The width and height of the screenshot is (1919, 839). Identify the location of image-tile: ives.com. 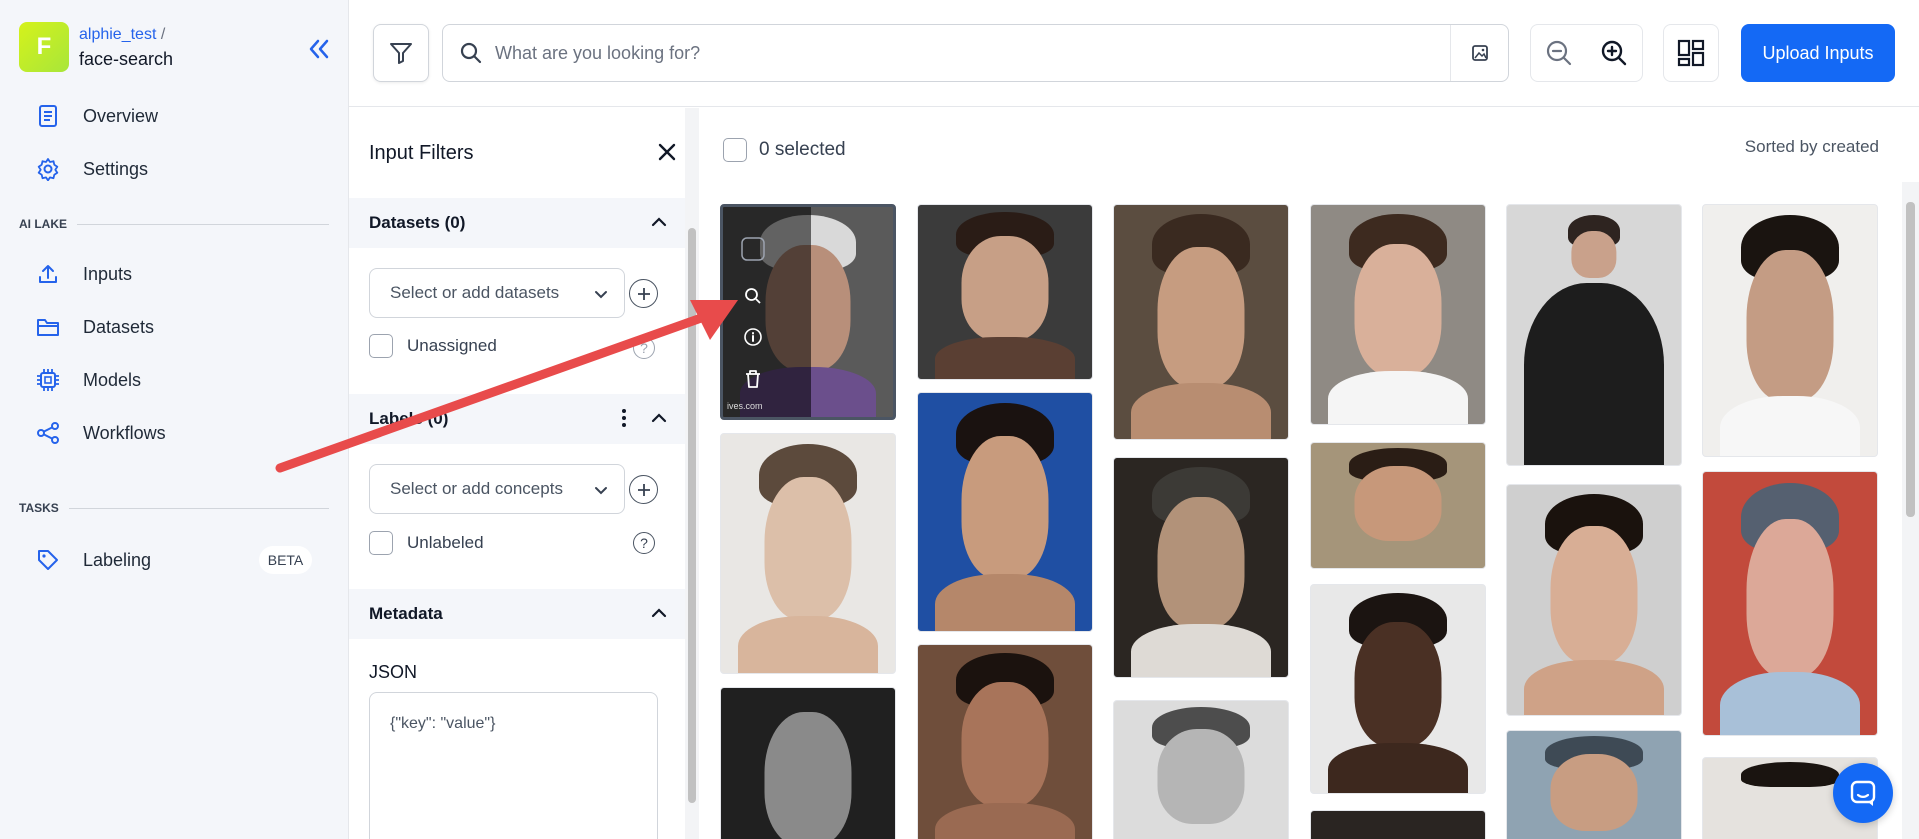
(808, 312).